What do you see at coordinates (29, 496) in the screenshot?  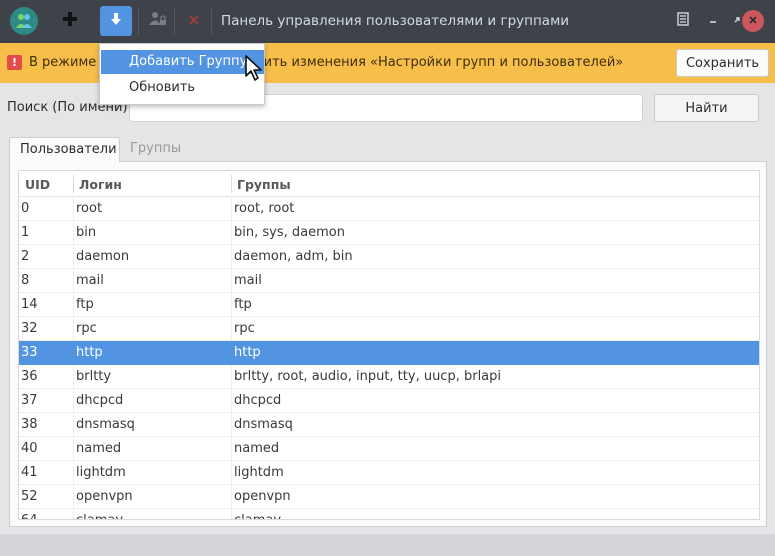 I see `cell-uid: 52` at bounding box center [29, 496].